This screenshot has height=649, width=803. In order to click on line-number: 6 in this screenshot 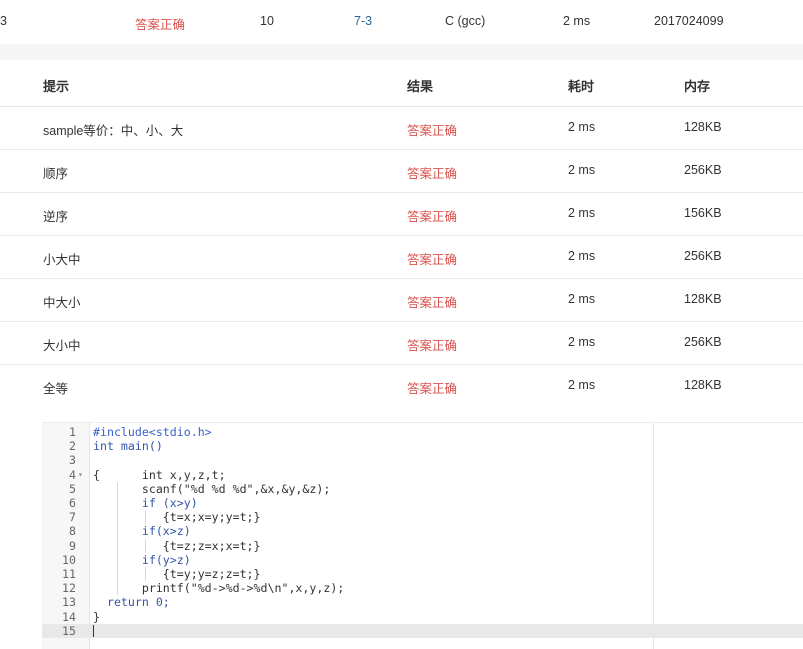, I will do `click(72, 503)`.